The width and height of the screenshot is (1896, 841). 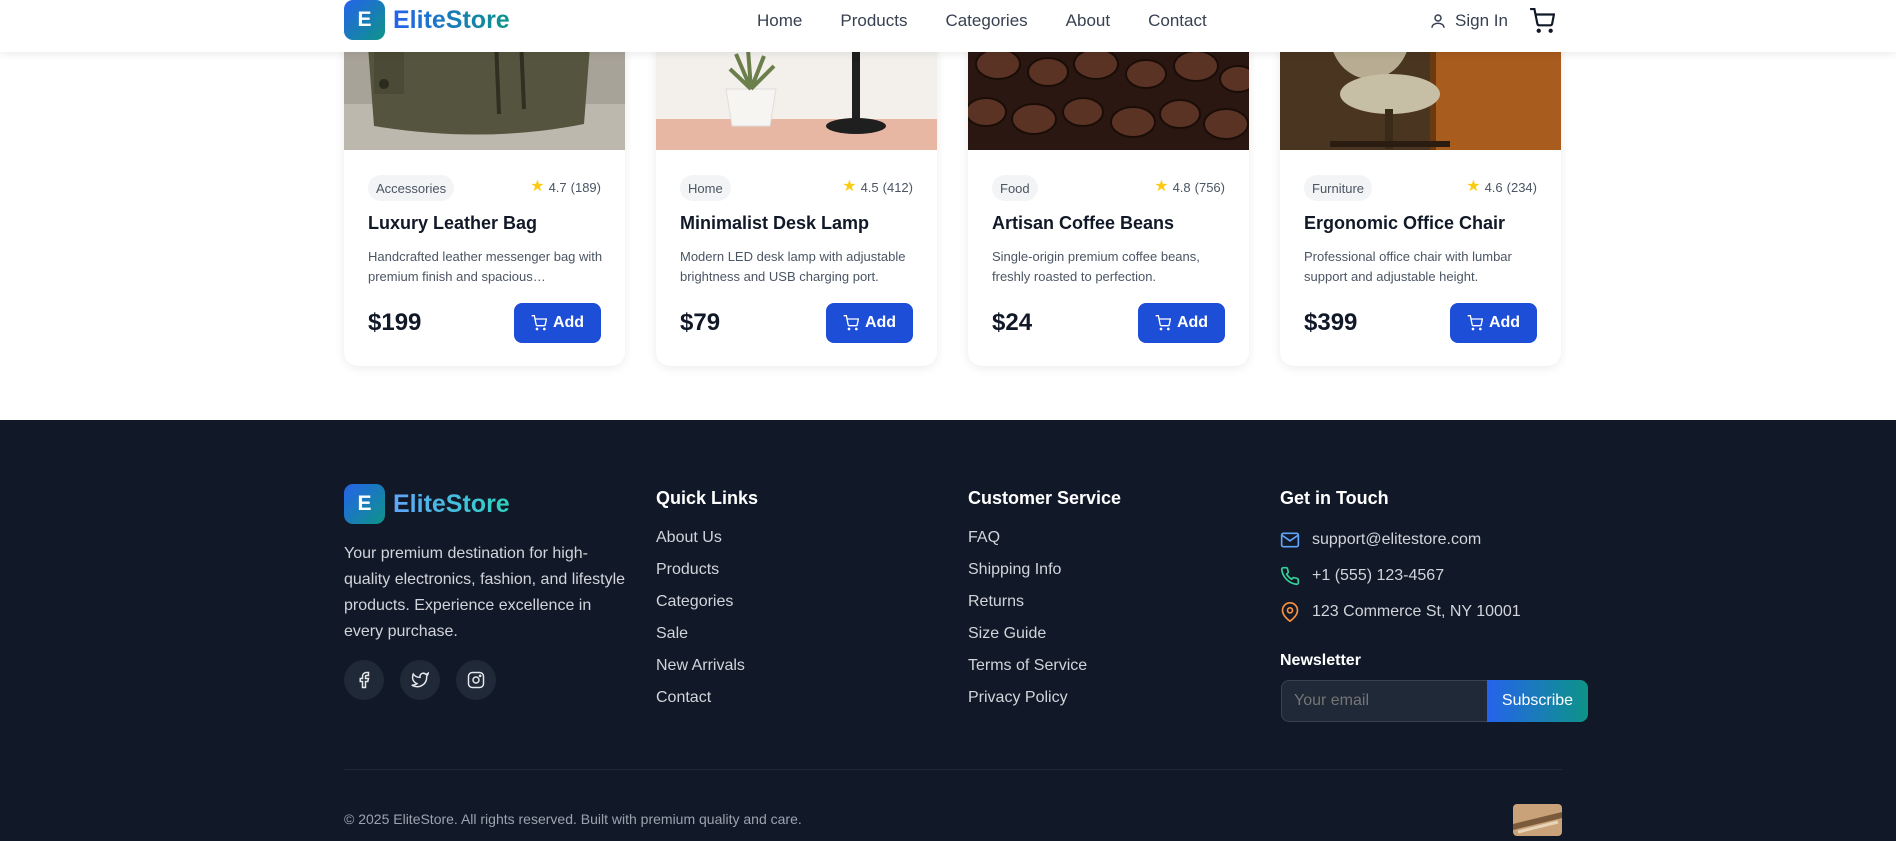 What do you see at coordinates (1044, 672) in the screenshot?
I see `footer-link: Terms of Service` at bounding box center [1044, 672].